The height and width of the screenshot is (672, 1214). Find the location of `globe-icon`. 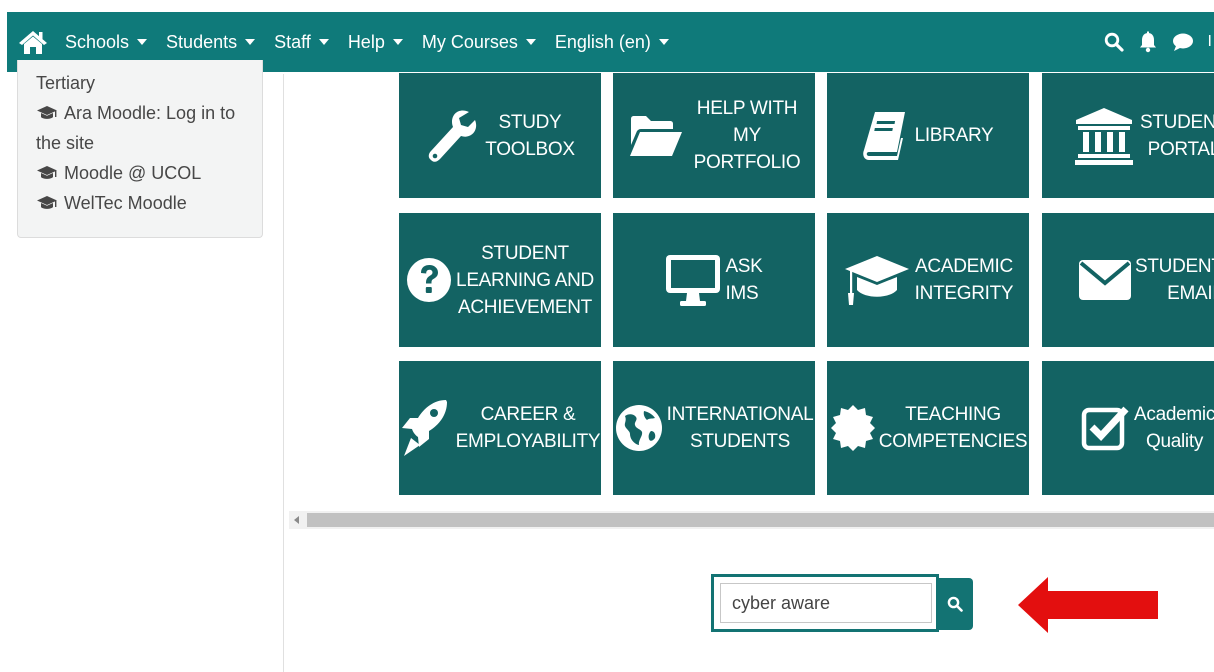

globe-icon is located at coordinates (639, 428).